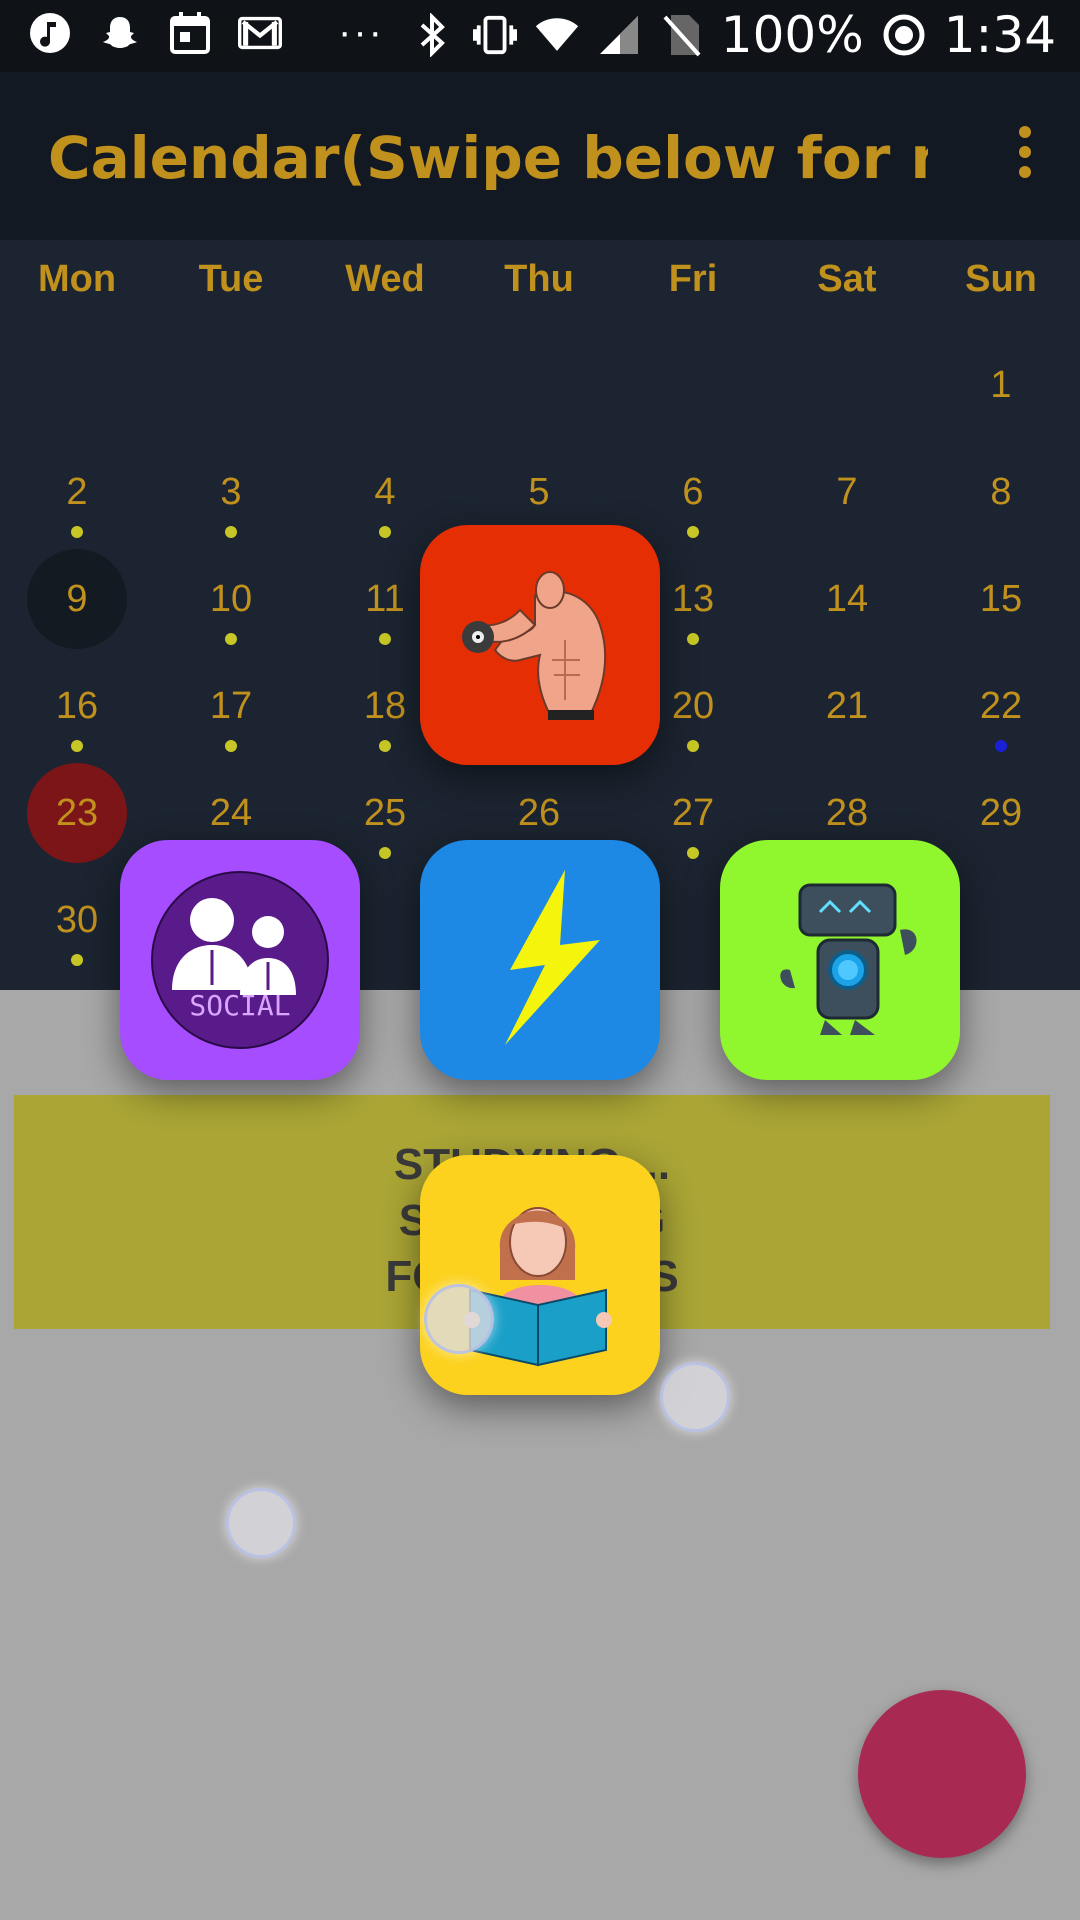  What do you see at coordinates (239, 1005) in the screenshot?
I see `social-logo-text: SOCIAL` at bounding box center [239, 1005].